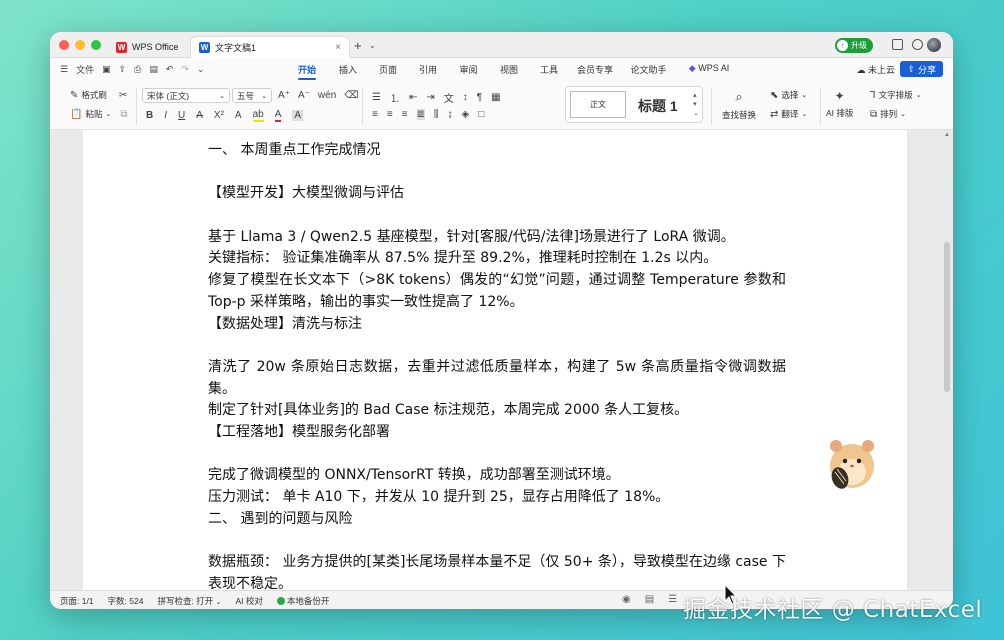  What do you see at coordinates (219, 115) in the screenshot?
I see `superscript-icon: X²` at bounding box center [219, 115].